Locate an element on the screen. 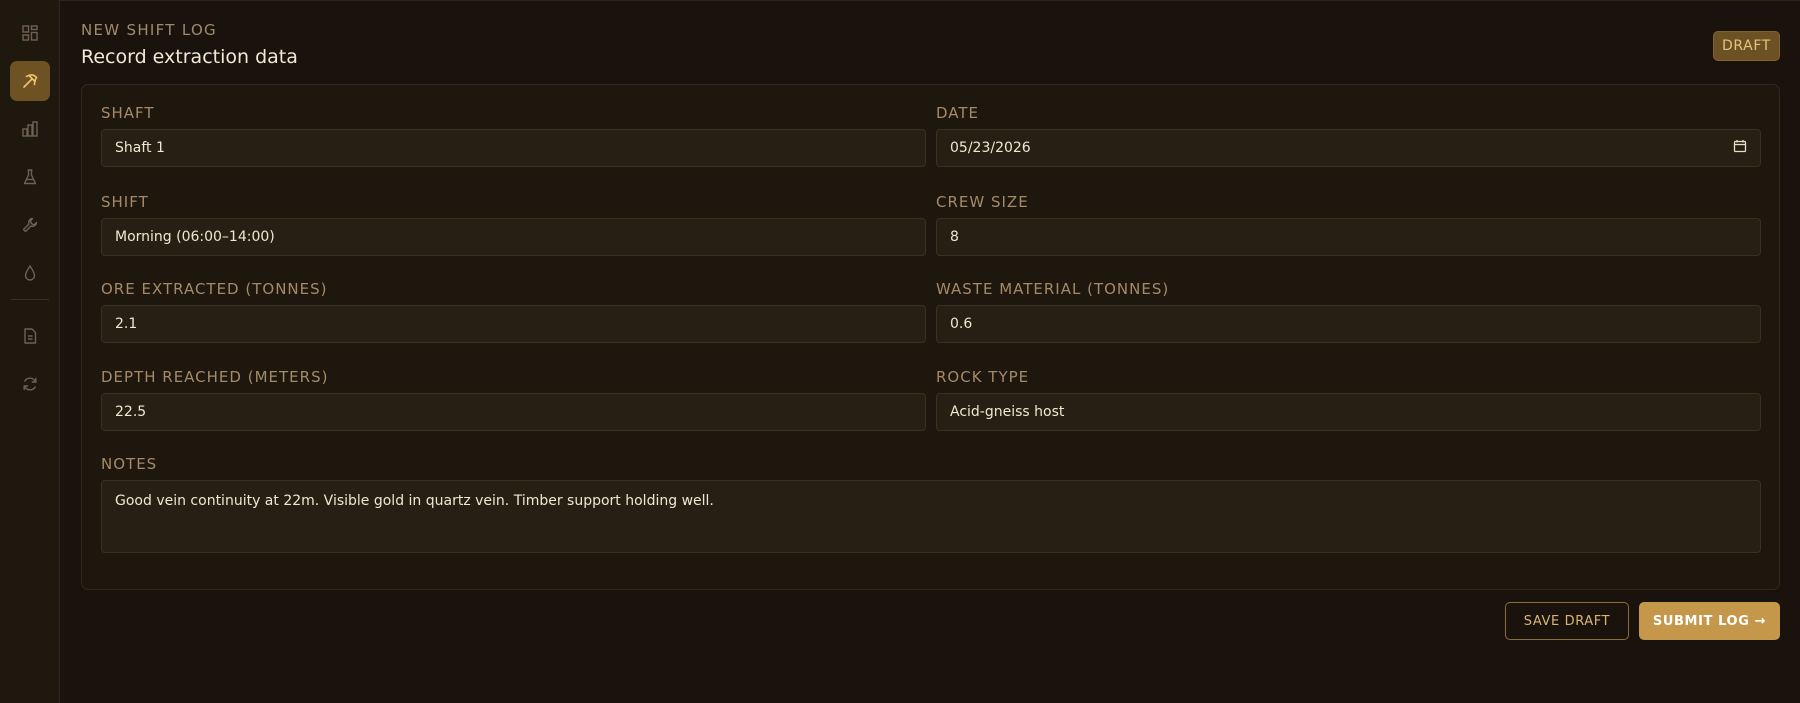 The height and width of the screenshot is (703, 1800). bar-chart-icon is located at coordinates (30, 129).